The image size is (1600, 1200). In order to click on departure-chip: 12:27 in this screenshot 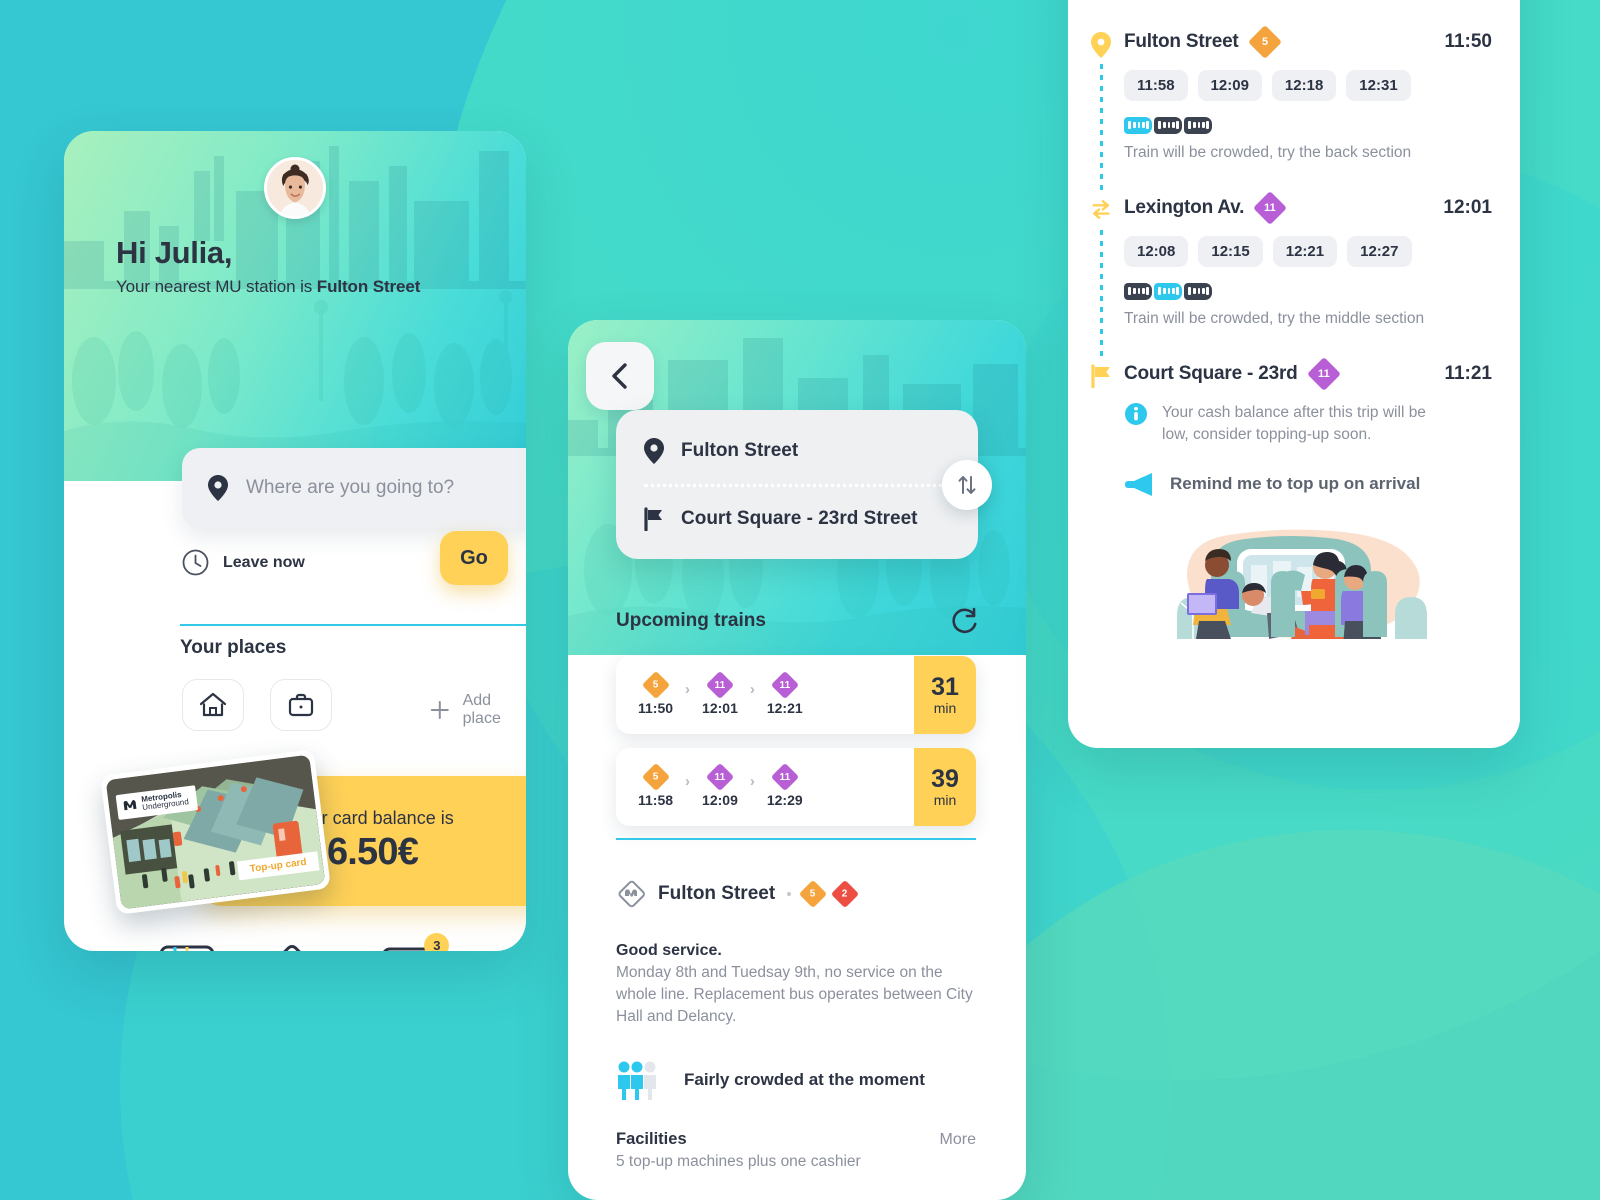, I will do `click(1379, 251)`.